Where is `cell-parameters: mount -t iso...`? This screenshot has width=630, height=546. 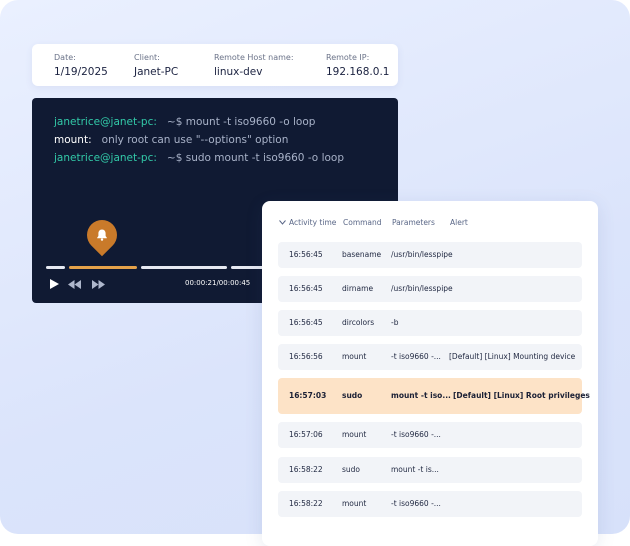
cell-parameters: mount -t iso... is located at coordinates (421, 395).